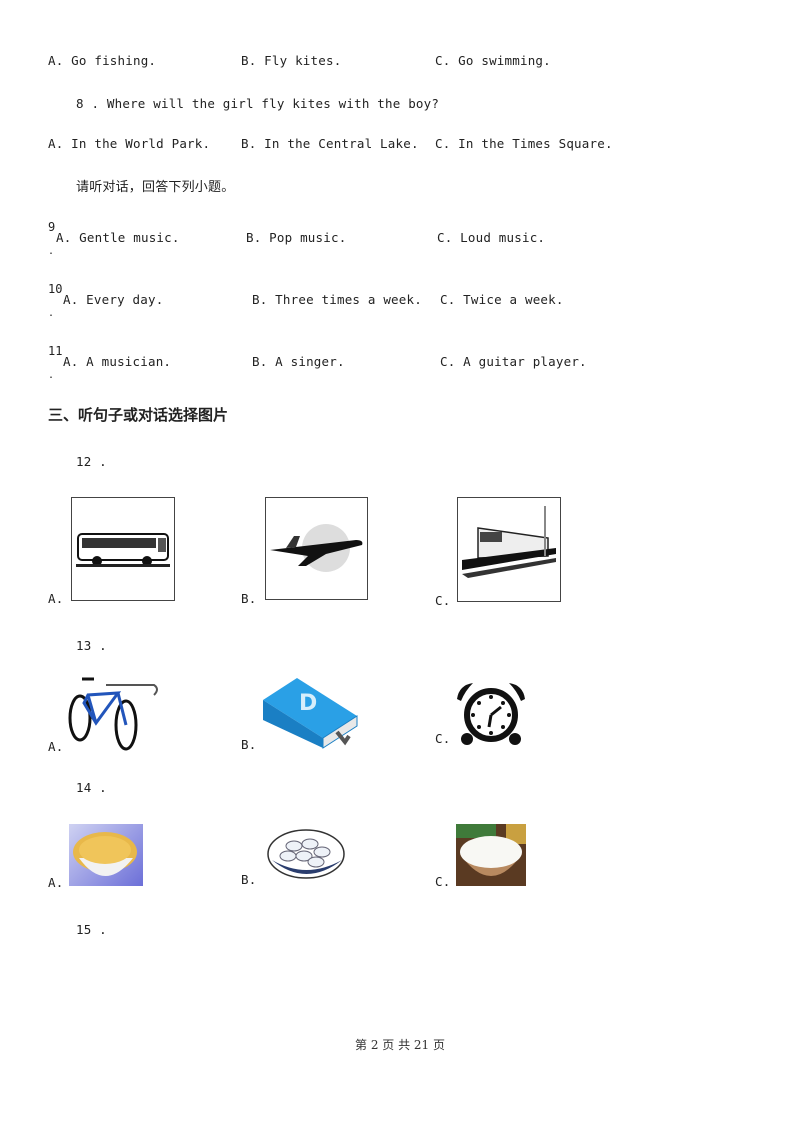  I want to click on q14-image-noodles, so click(106, 855).